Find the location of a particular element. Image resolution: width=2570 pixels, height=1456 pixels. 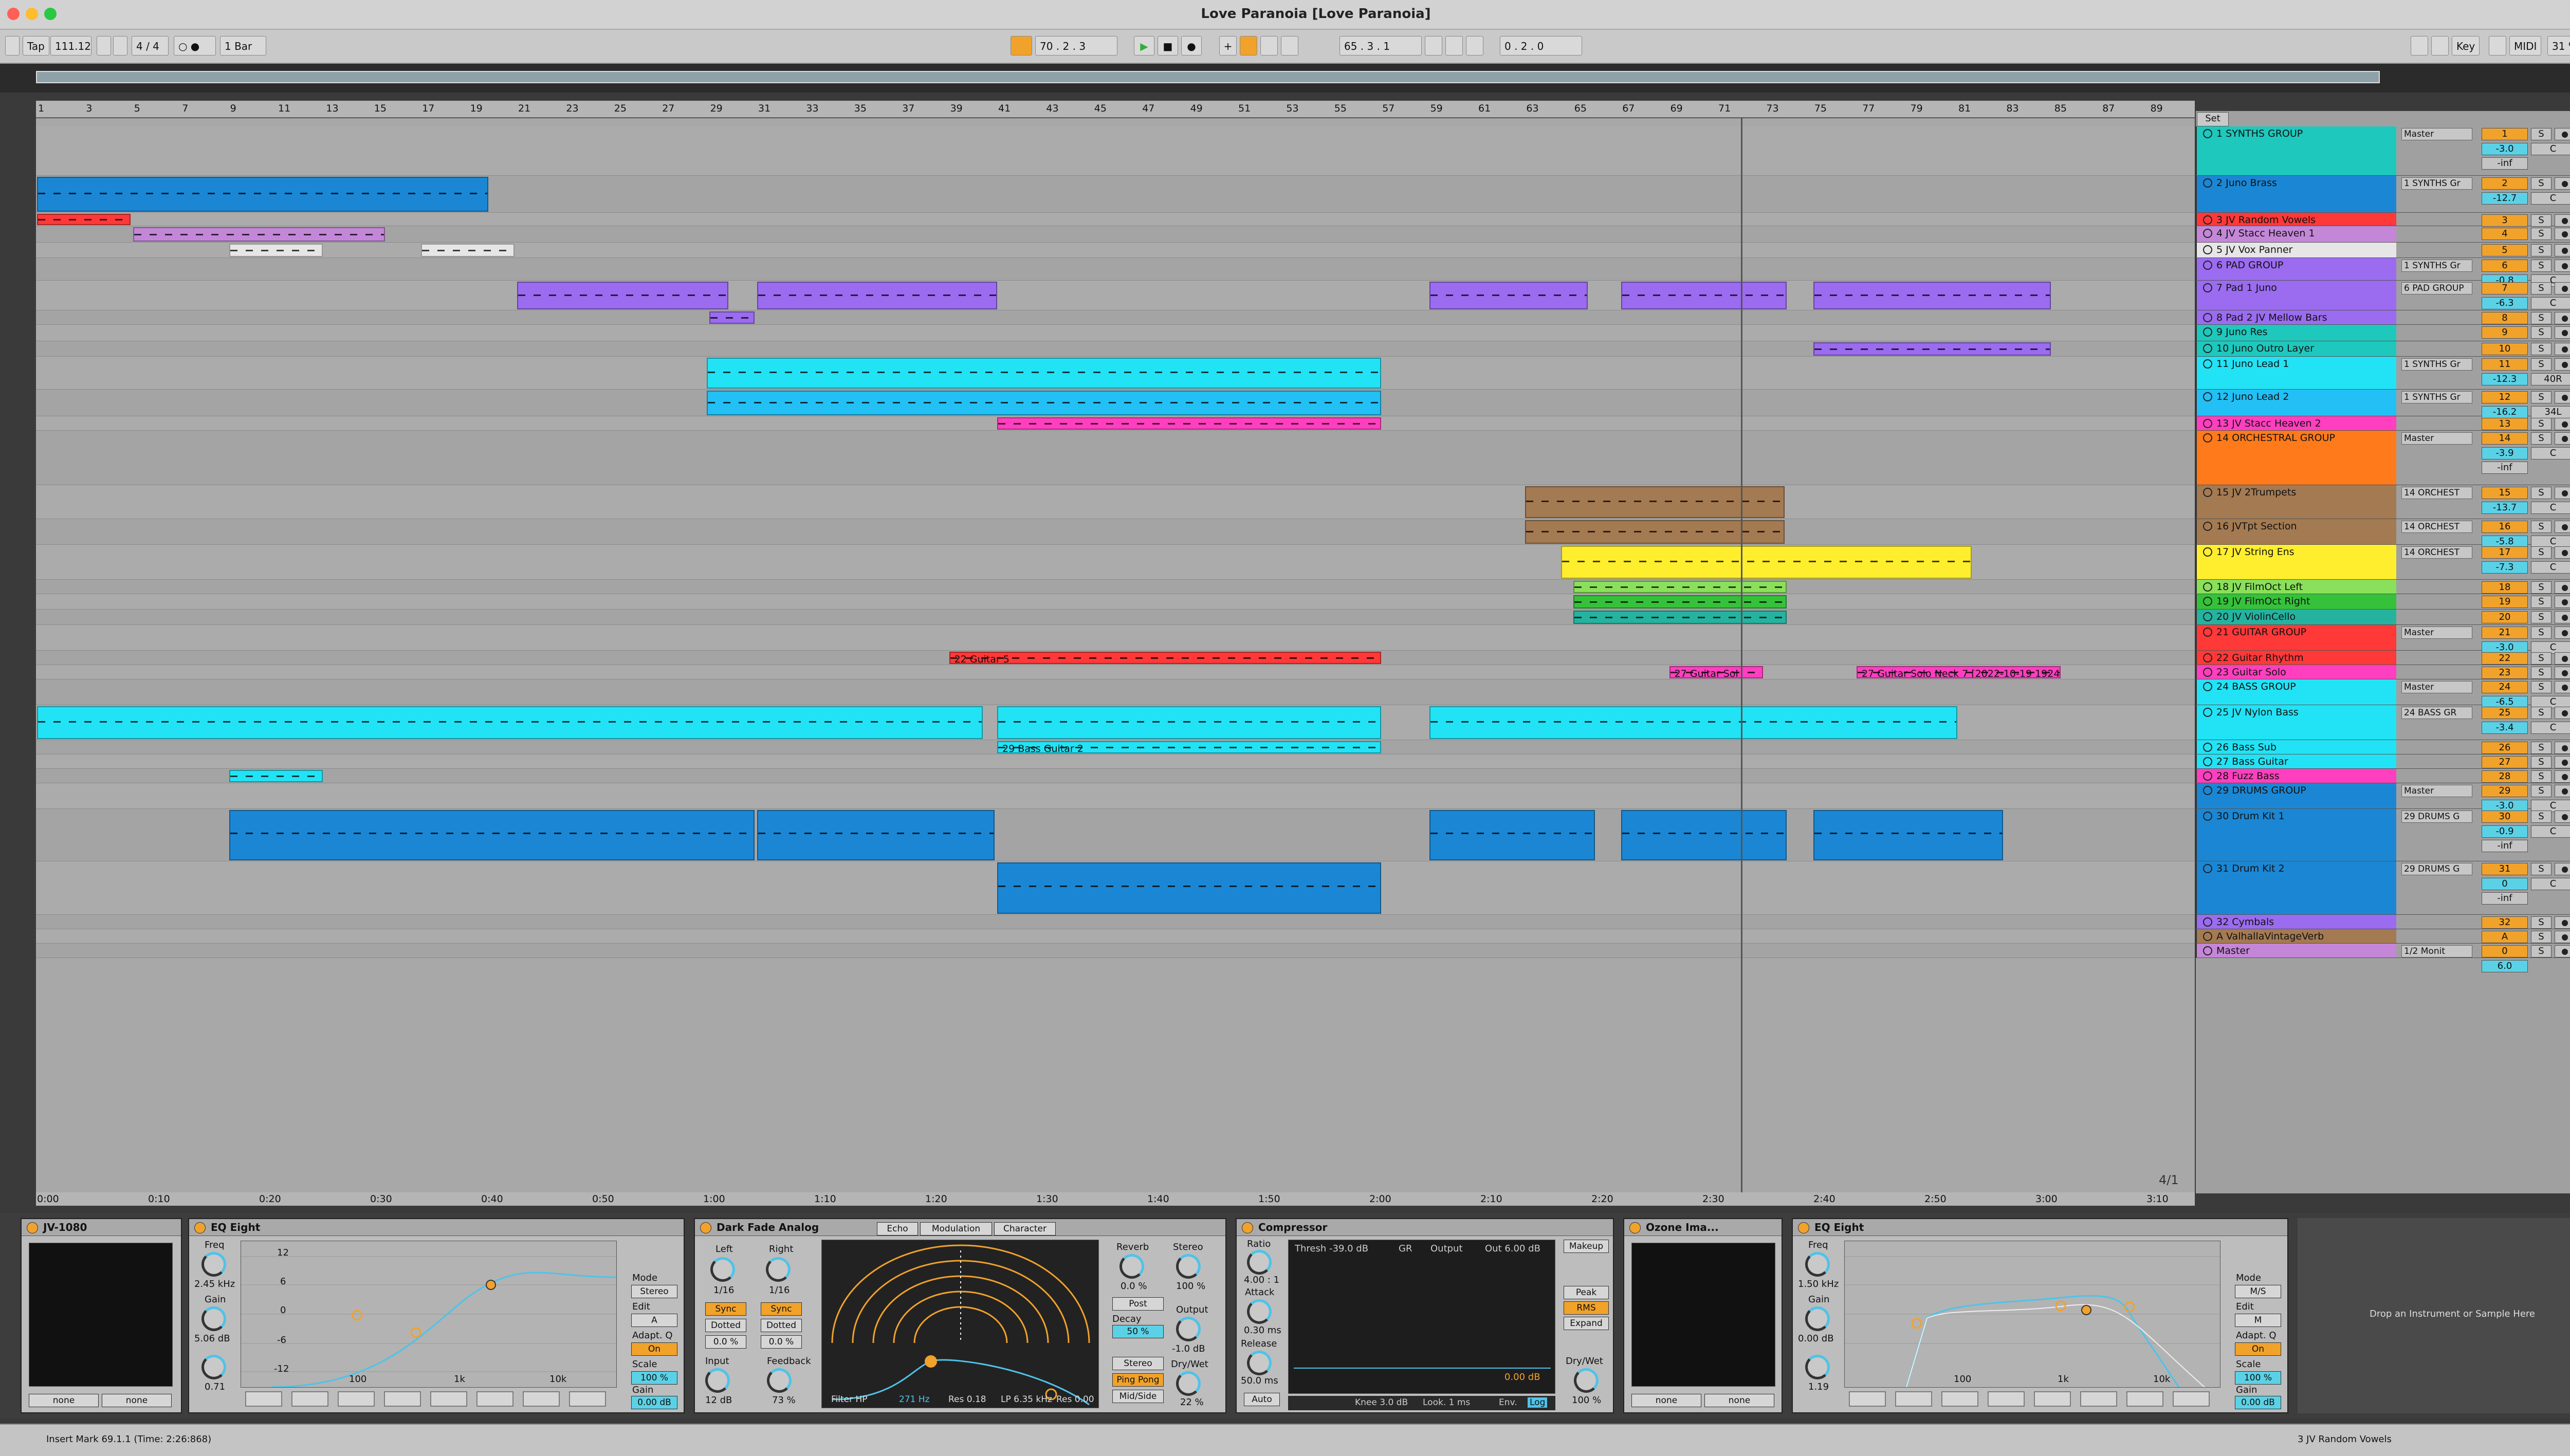

track-header: 4 JV Stacc Heaven 1 4 S is located at coordinates (2383, 235).